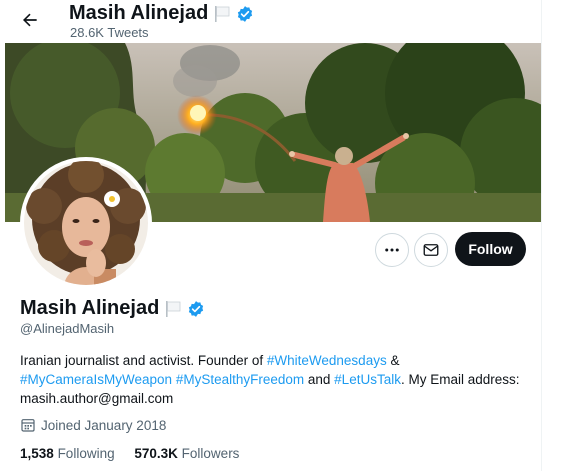 Image resolution: width=561 pixels, height=471 pixels. I want to click on arrow-left-icon, so click(30, 20).